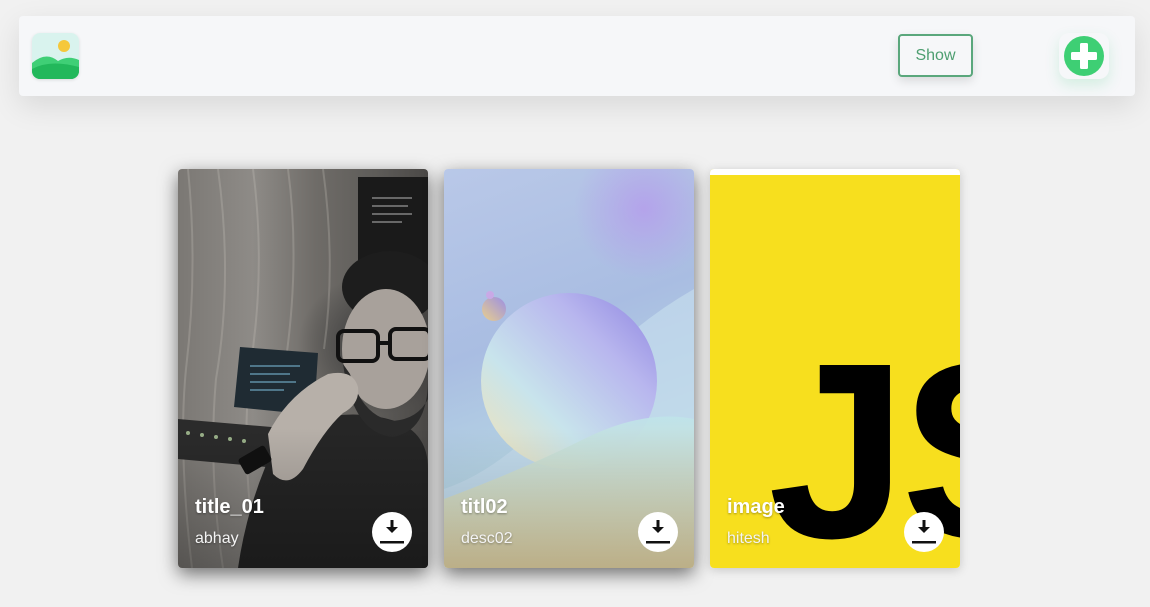 The height and width of the screenshot is (607, 1150). I want to click on card-title: image, so click(756, 507).